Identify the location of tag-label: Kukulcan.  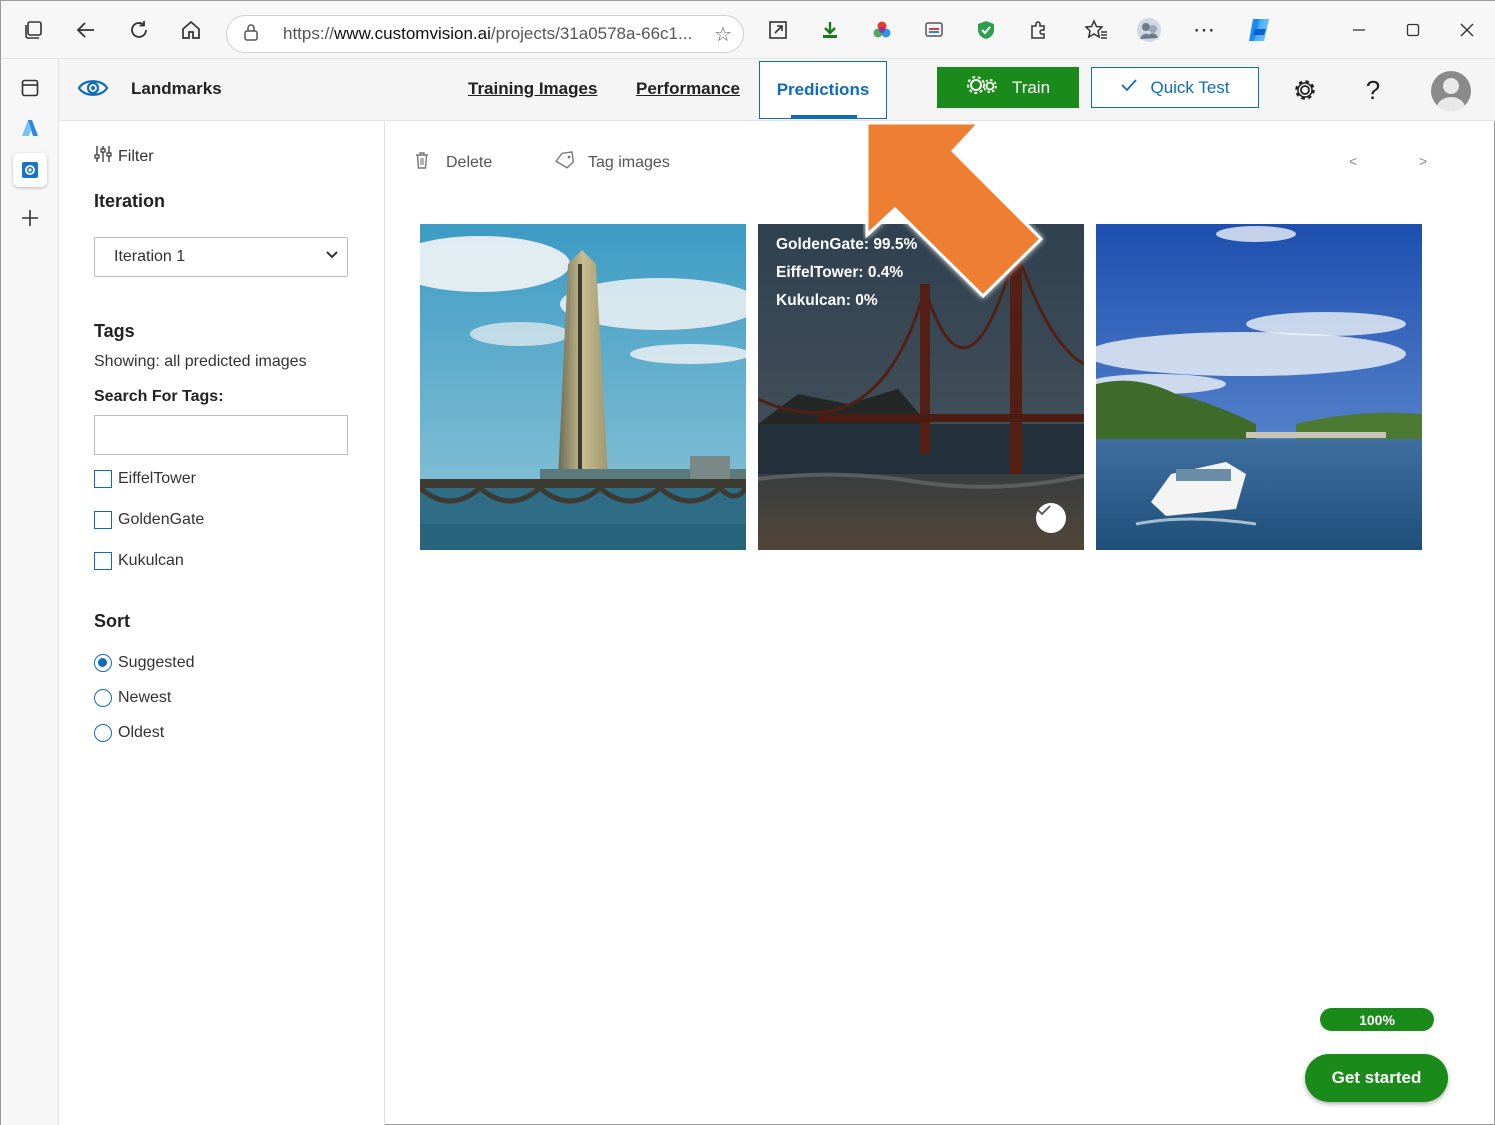
(151, 560).